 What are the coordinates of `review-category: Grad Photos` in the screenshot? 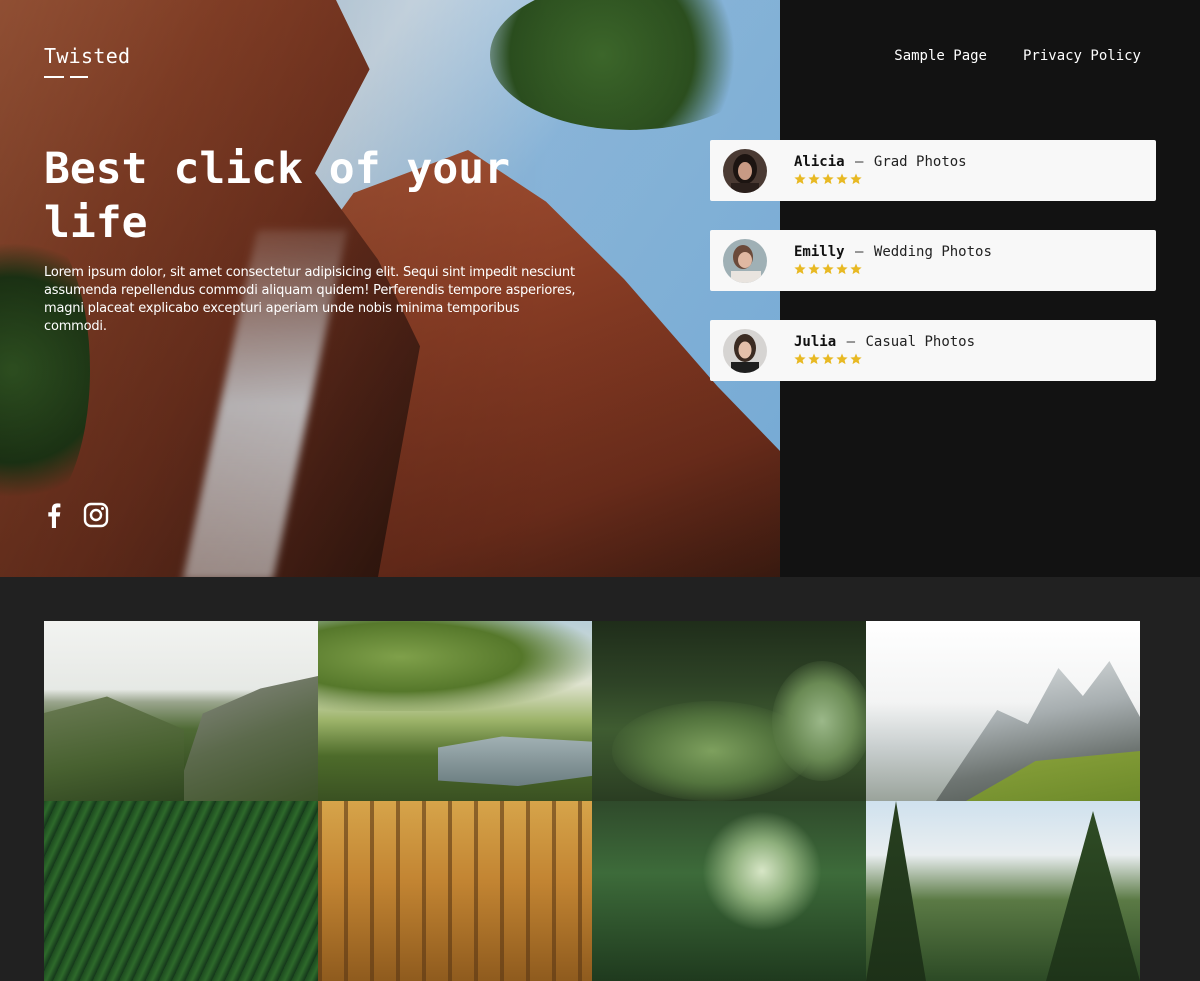 It's located at (920, 162).